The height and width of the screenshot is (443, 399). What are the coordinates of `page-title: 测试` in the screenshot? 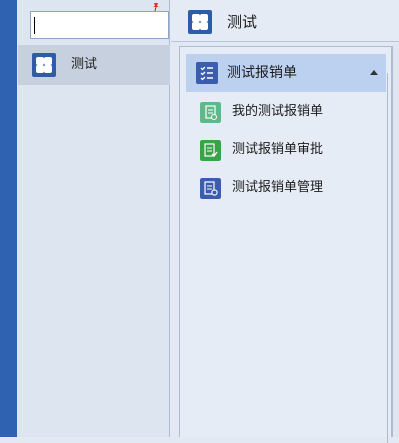 It's located at (242, 22).